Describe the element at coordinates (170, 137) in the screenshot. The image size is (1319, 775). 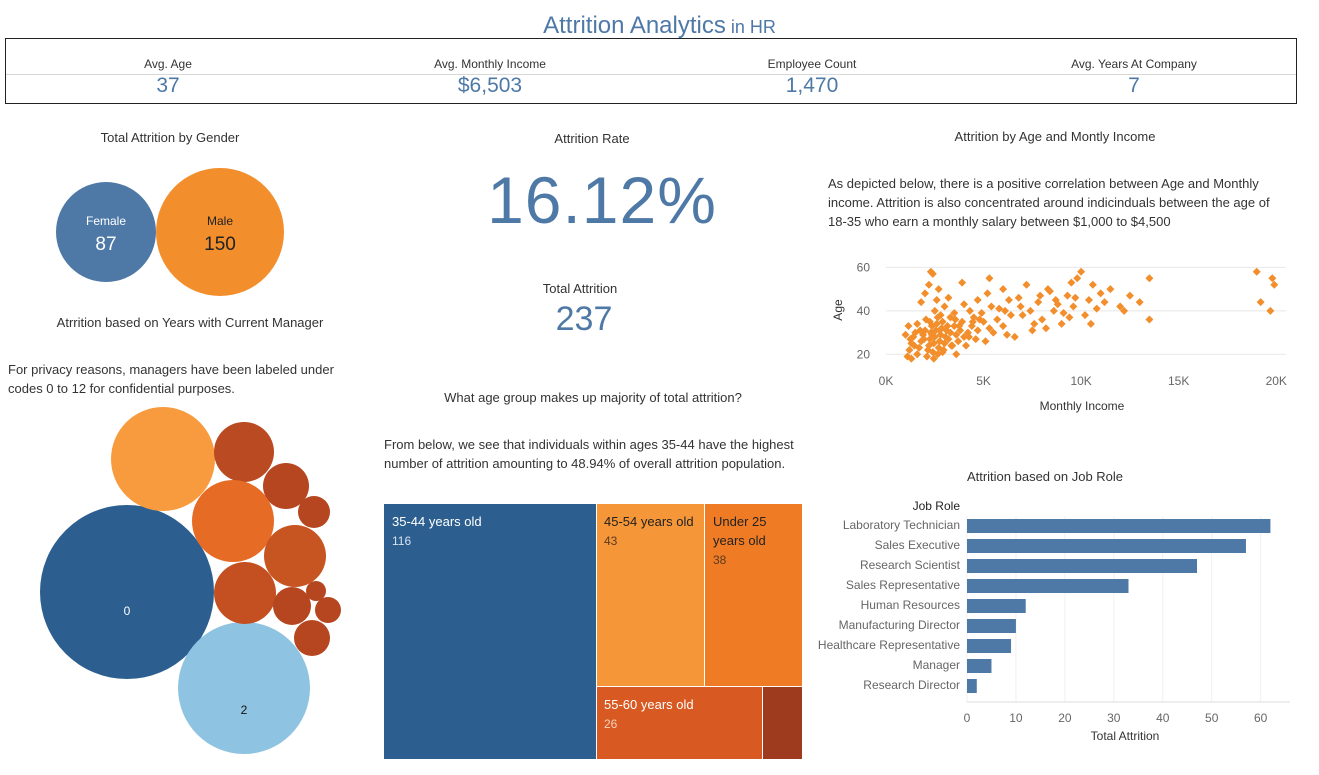
I see `gender-title: Total Attrition by Gender` at that location.